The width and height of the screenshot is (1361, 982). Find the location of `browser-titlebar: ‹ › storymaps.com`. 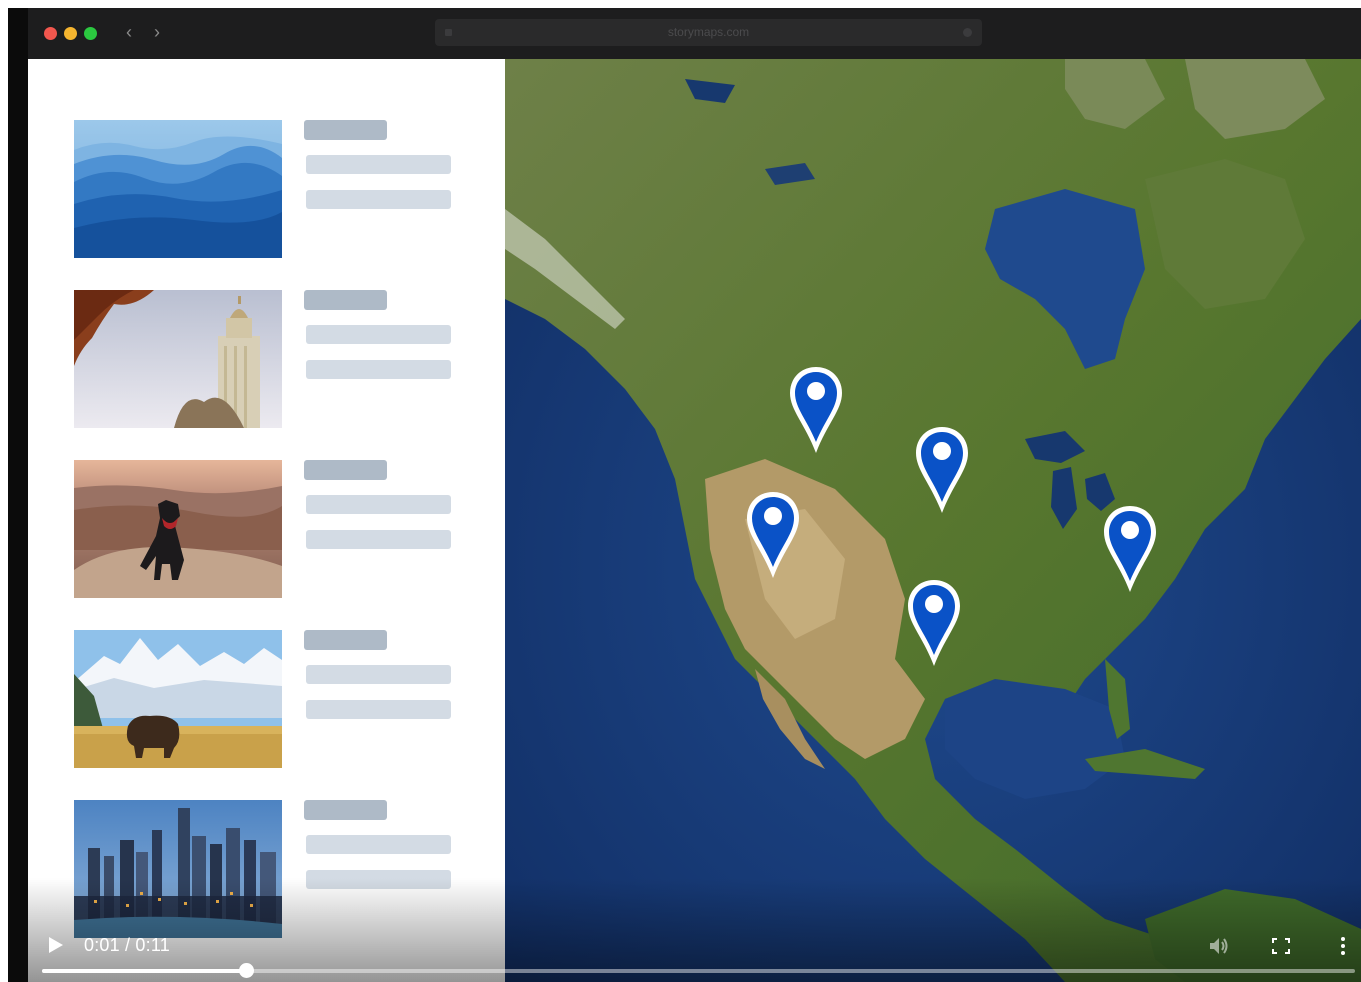

browser-titlebar: ‹ › storymaps.com is located at coordinates (694, 33).